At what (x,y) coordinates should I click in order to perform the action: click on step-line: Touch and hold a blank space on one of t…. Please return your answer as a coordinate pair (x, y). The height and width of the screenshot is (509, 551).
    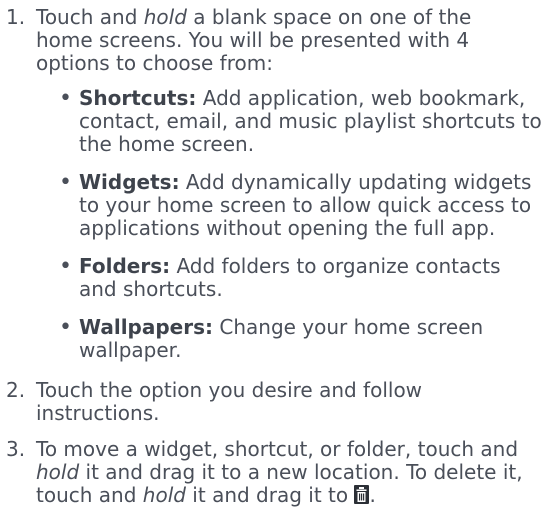
    Looking at the image, I should click on (254, 17).